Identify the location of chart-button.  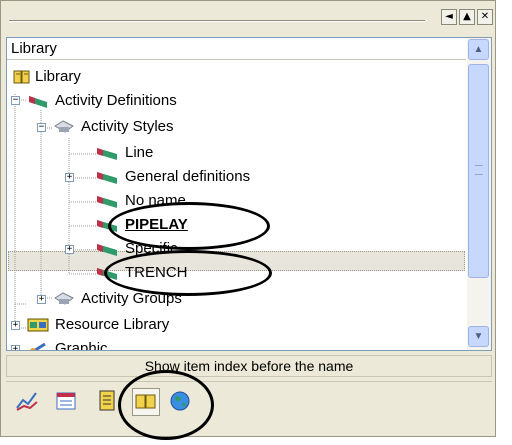
(28, 402).